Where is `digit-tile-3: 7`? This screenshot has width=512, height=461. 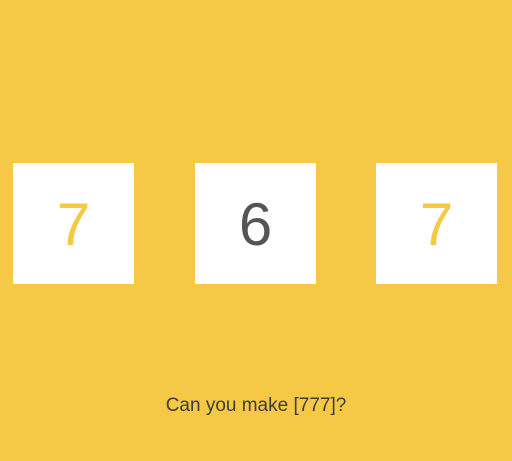
digit-tile-3: 7 is located at coordinates (436, 223).